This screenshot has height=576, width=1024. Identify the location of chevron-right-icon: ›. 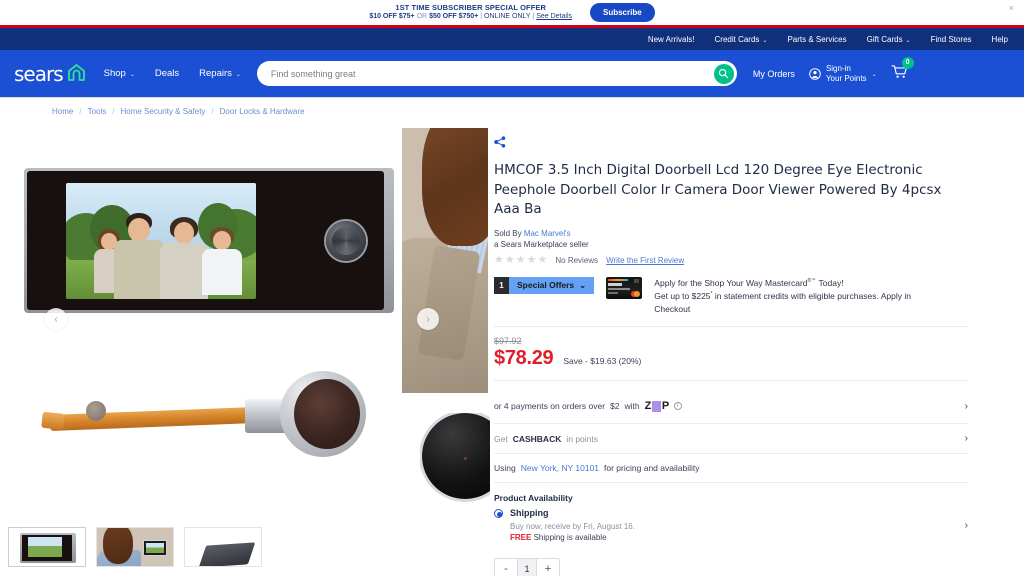
(966, 406).